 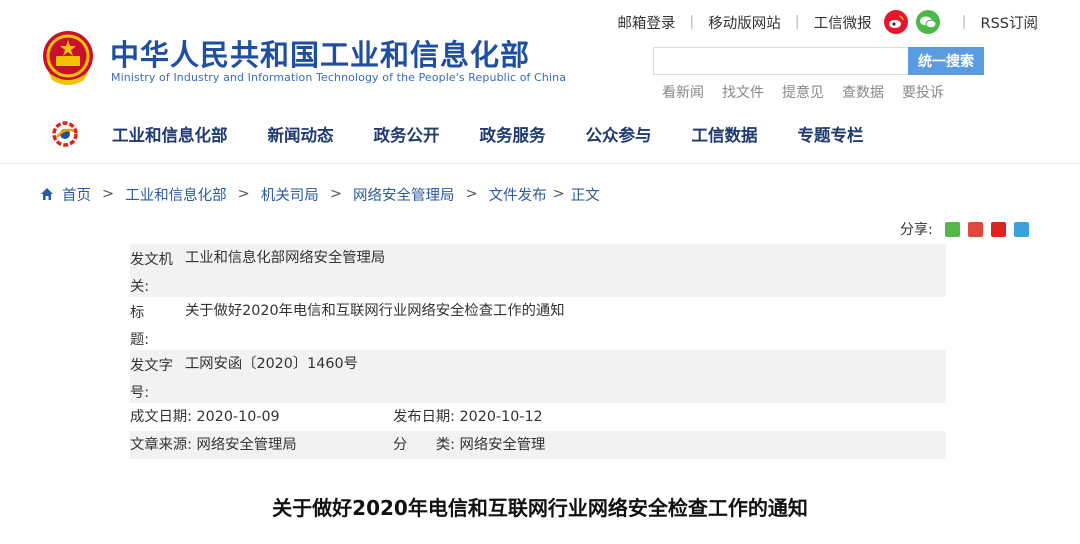 I want to click on quick-link-feedback: 提意见, so click(x=803, y=92).